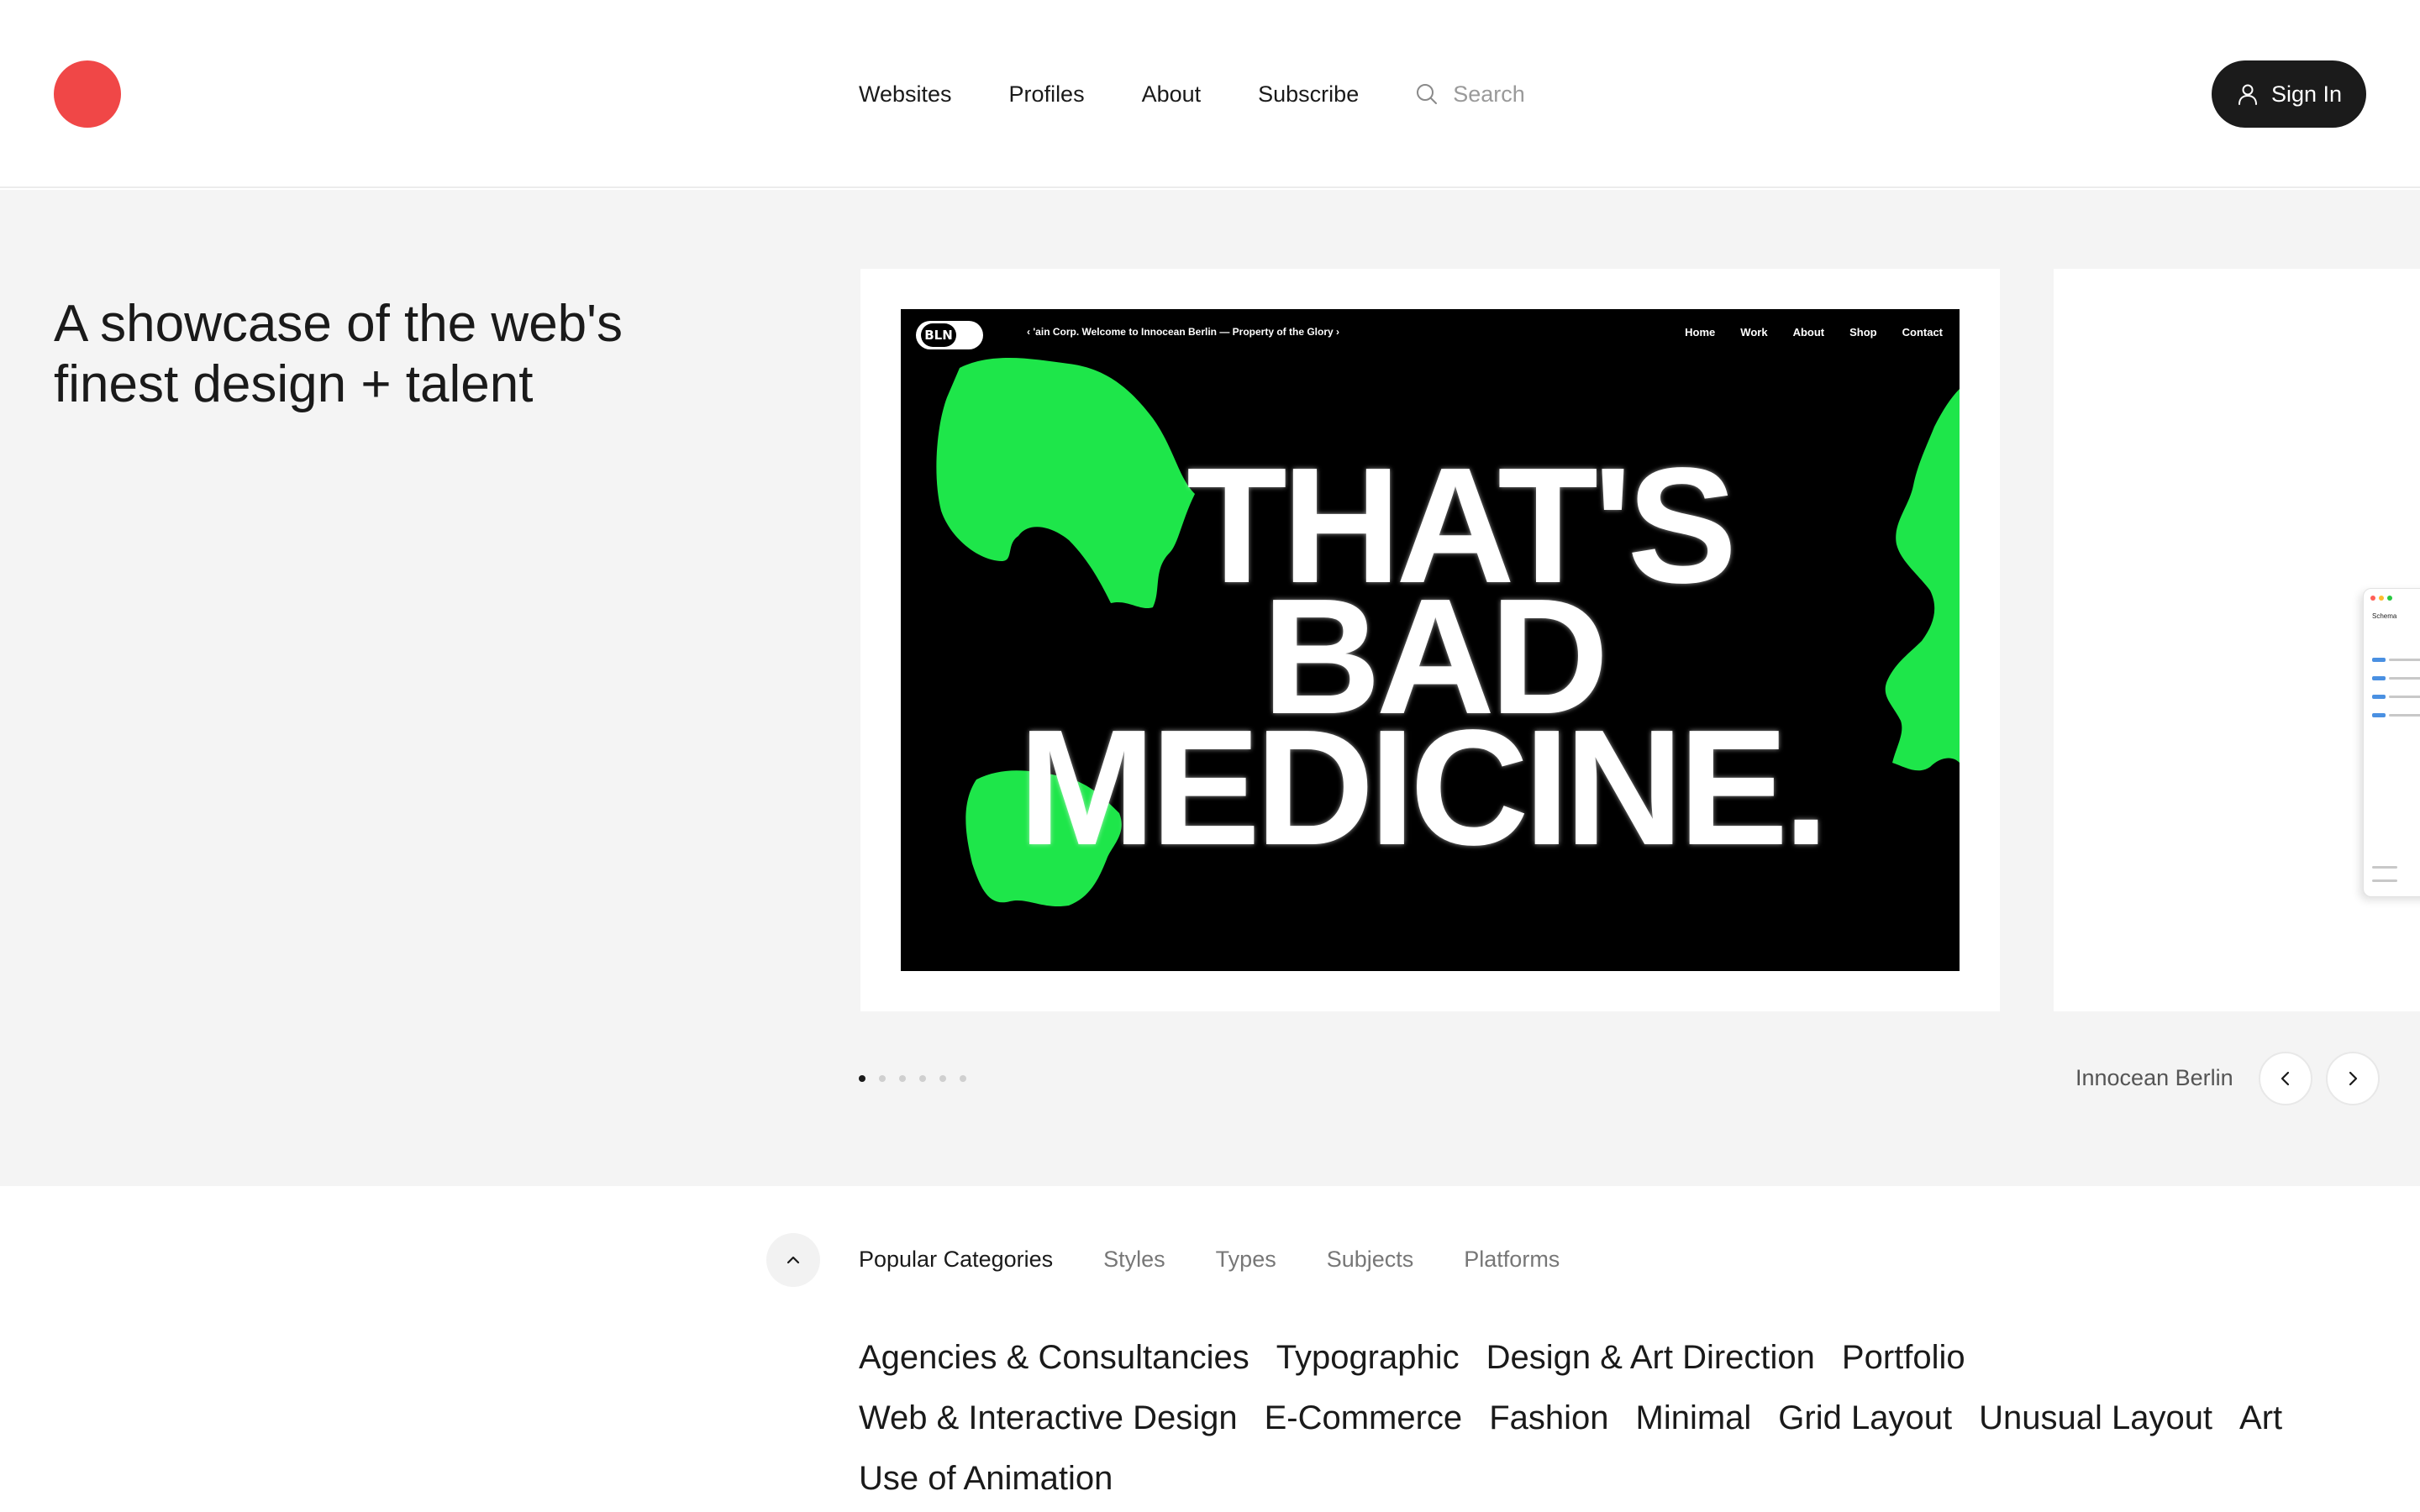 The image size is (2420, 1512). What do you see at coordinates (2385, 616) in the screenshot?
I see `peek-title: Schema` at bounding box center [2385, 616].